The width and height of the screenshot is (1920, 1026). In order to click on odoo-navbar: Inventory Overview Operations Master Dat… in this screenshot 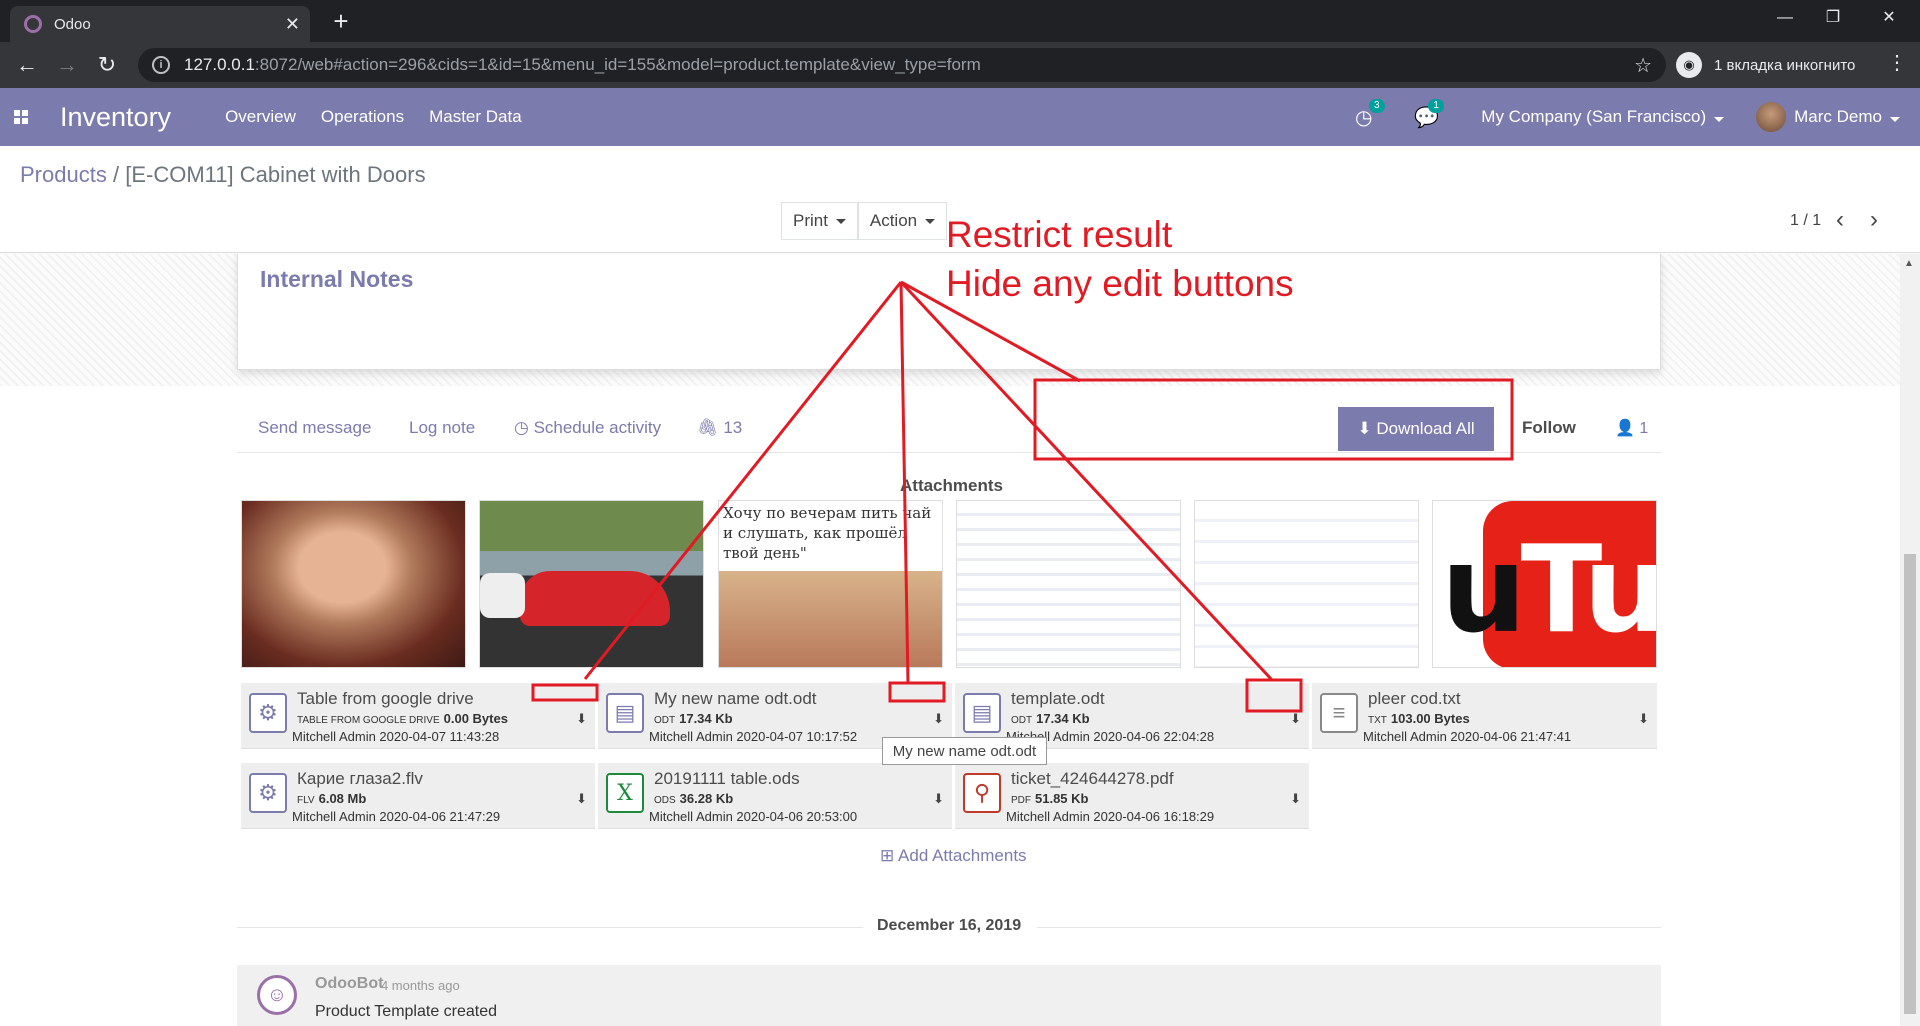, I will do `click(960, 117)`.